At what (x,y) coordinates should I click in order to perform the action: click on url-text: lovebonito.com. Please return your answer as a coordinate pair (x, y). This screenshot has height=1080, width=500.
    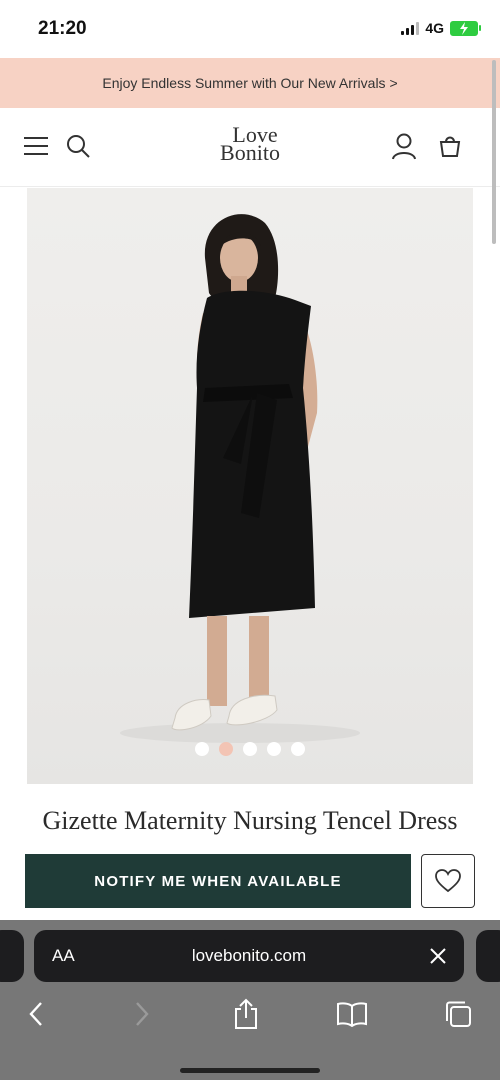
    Looking at the image, I should click on (249, 956).